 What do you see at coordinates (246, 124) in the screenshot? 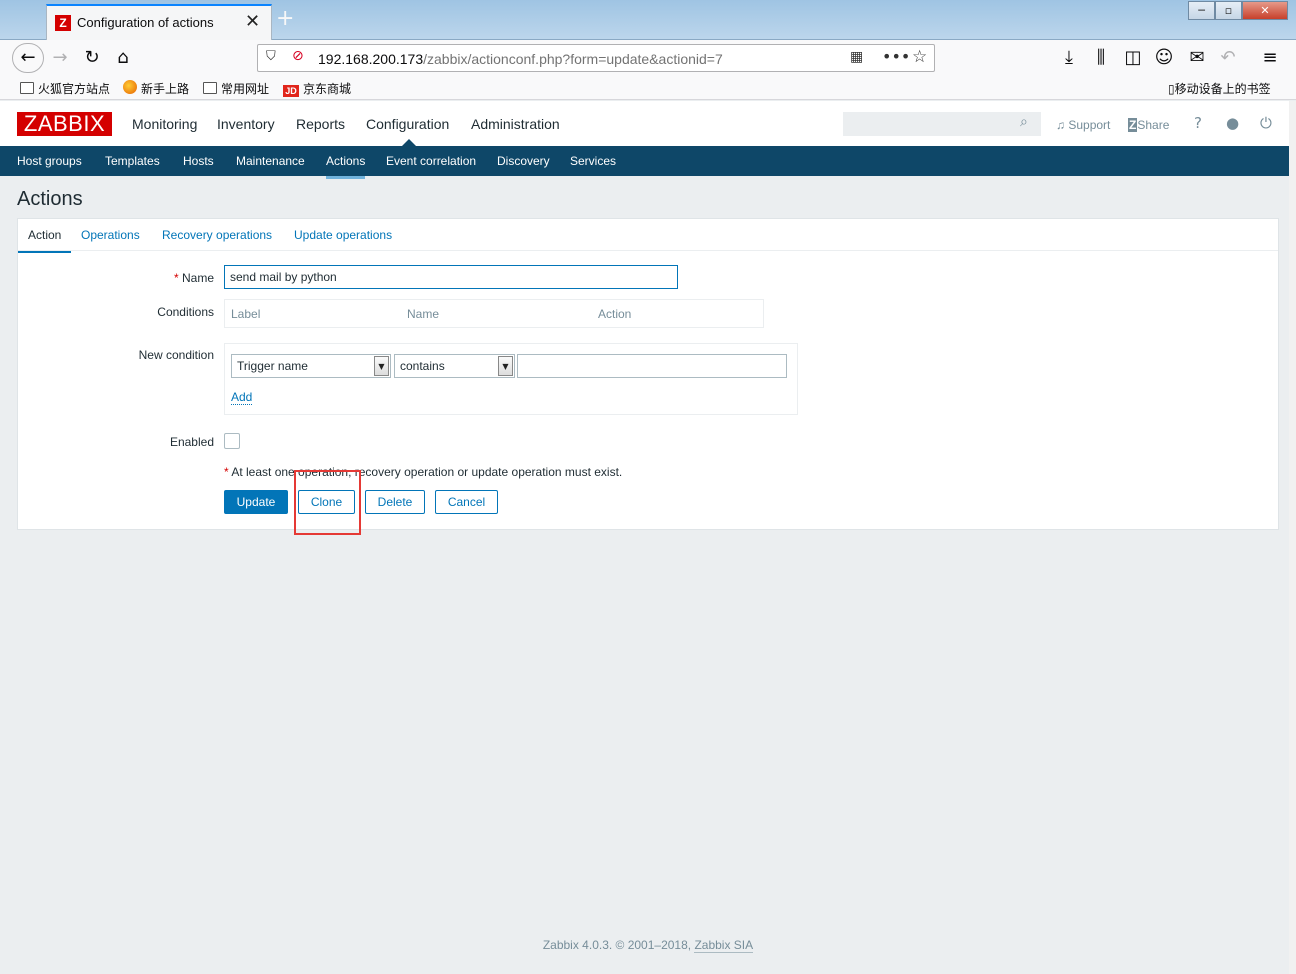
I see `top-menu-inventory: Inventory` at bounding box center [246, 124].